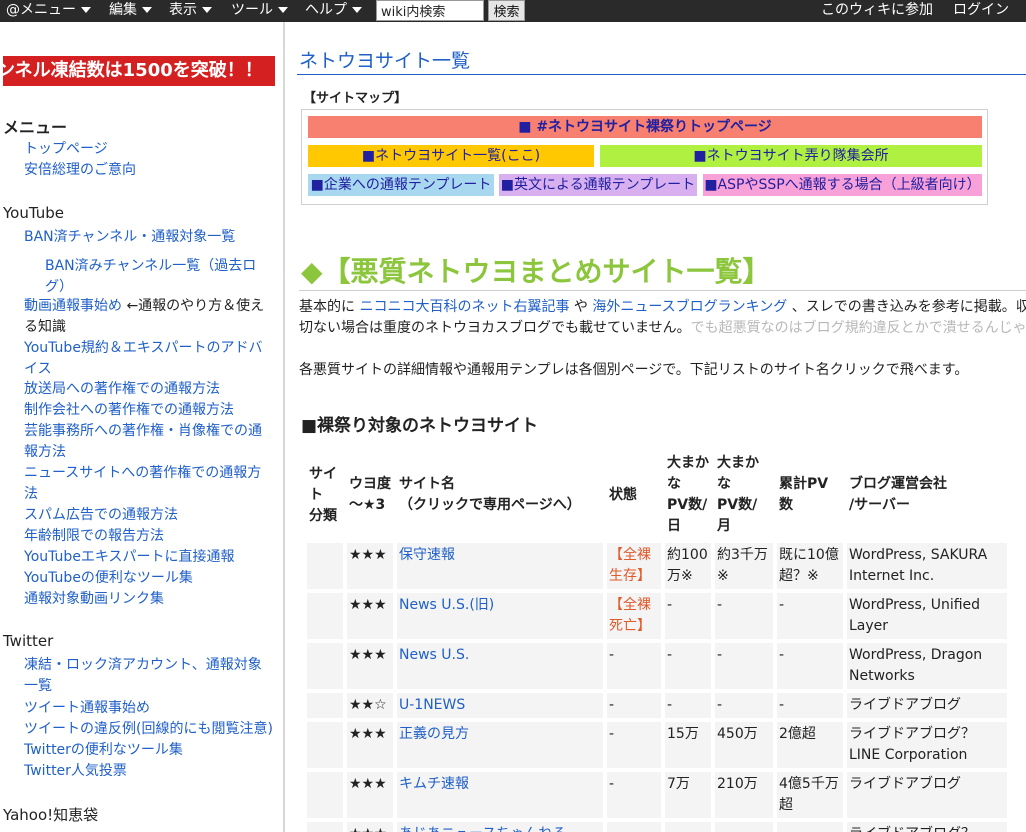 Image resolution: width=1026 pixels, height=832 pixels. I want to click on nicopedia-link: ニコニコ大百科のネット右翼記事, so click(464, 307).